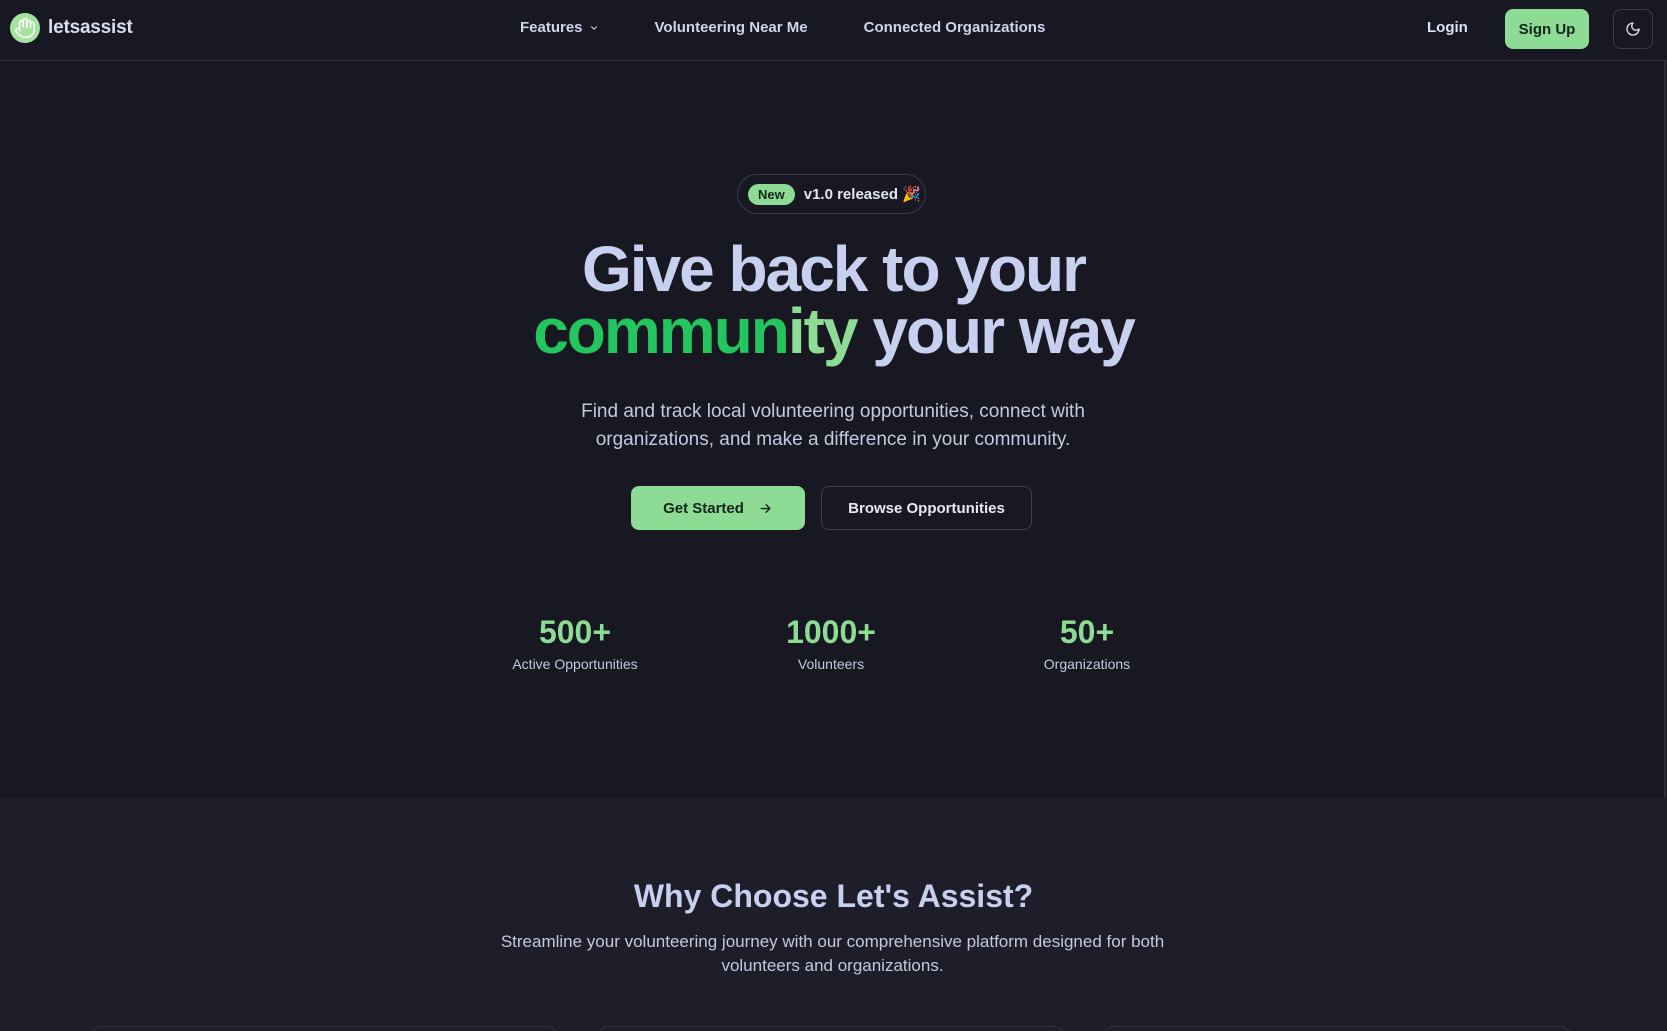 This screenshot has height=1031, width=1667. I want to click on stat-label: Organizations, so click(1087, 664).